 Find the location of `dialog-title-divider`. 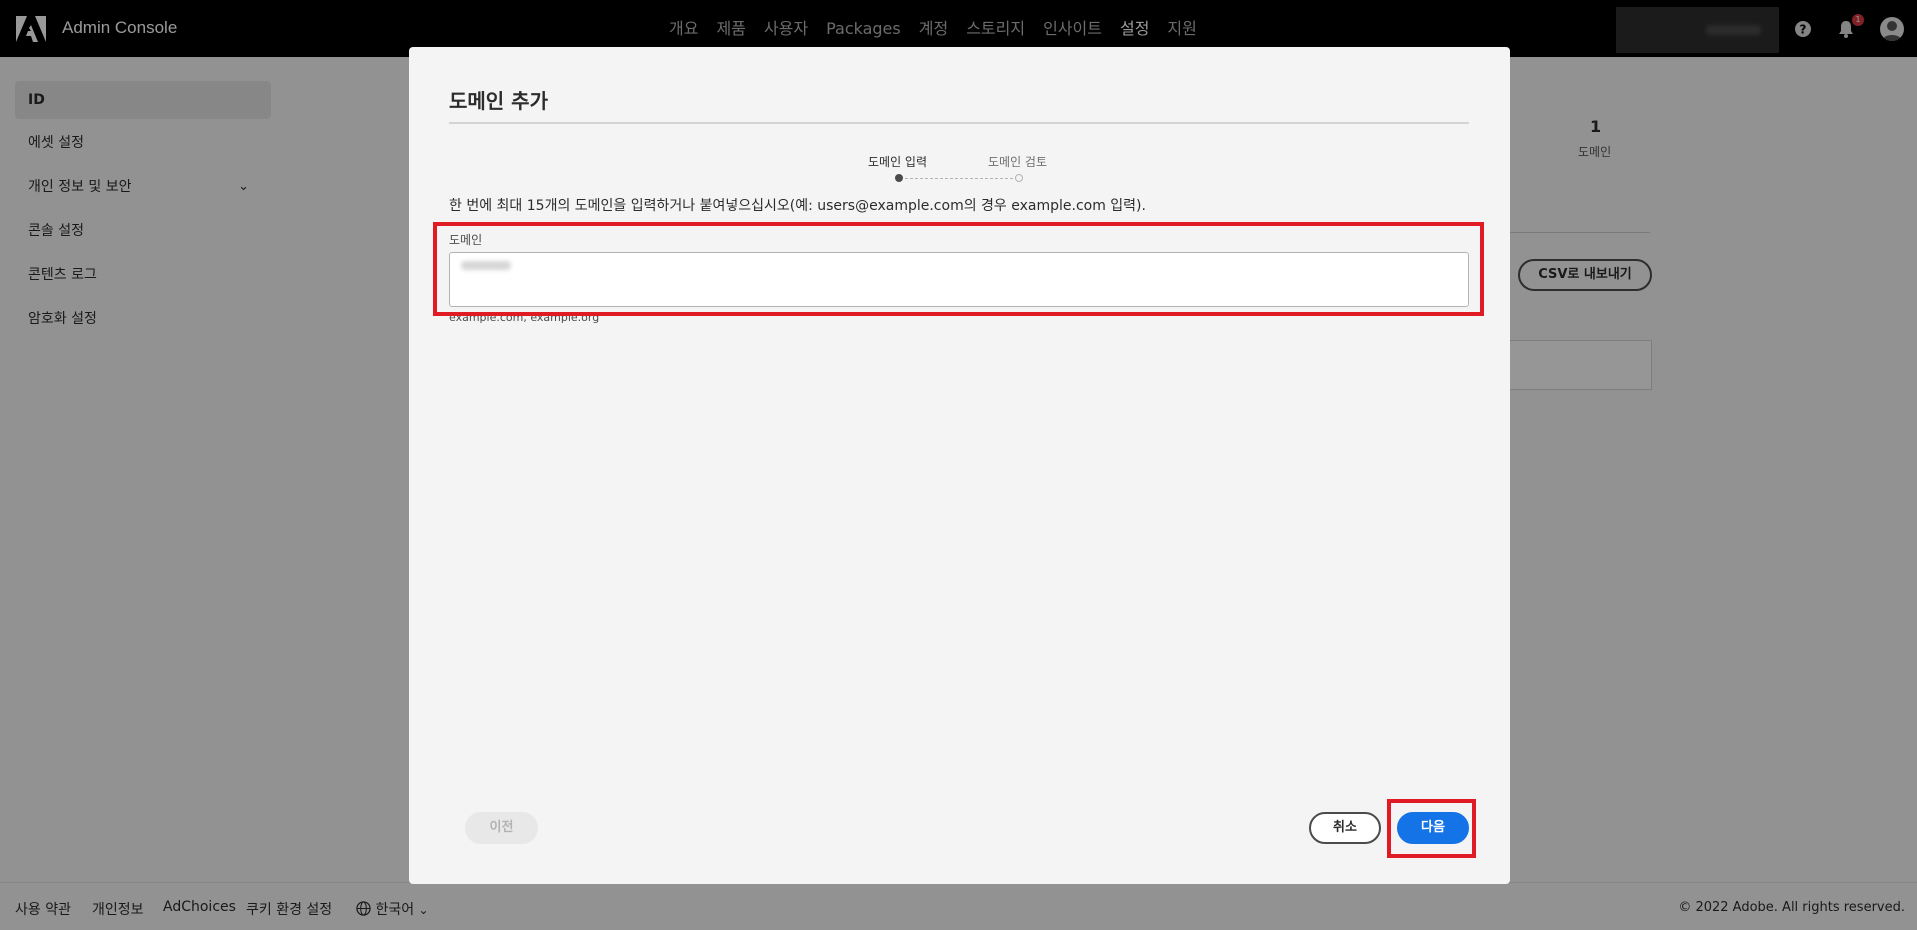

dialog-title-divider is located at coordinates (959, 123).